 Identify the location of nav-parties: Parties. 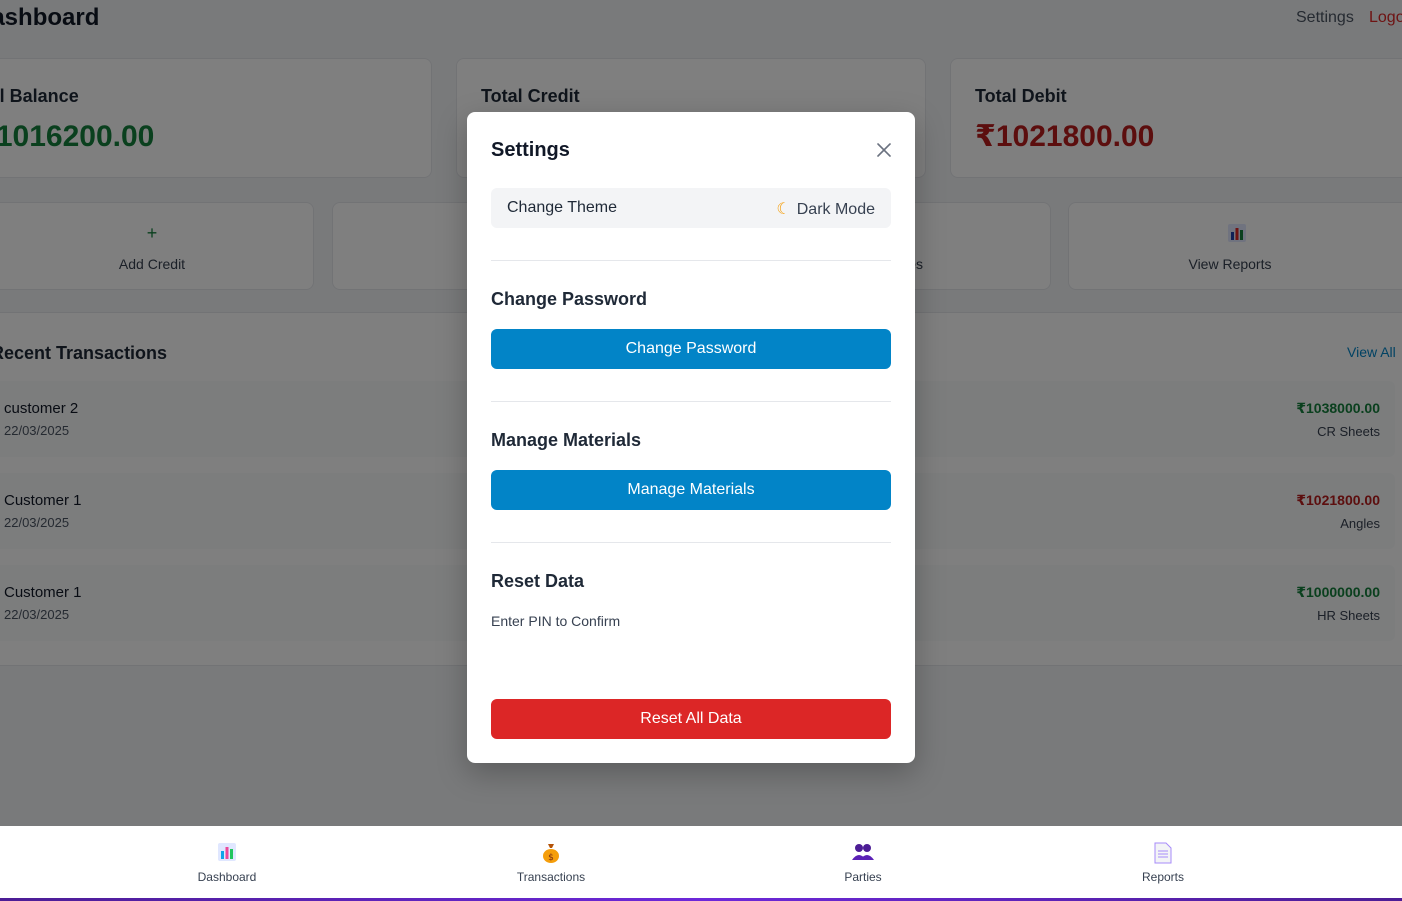
(863, 863).